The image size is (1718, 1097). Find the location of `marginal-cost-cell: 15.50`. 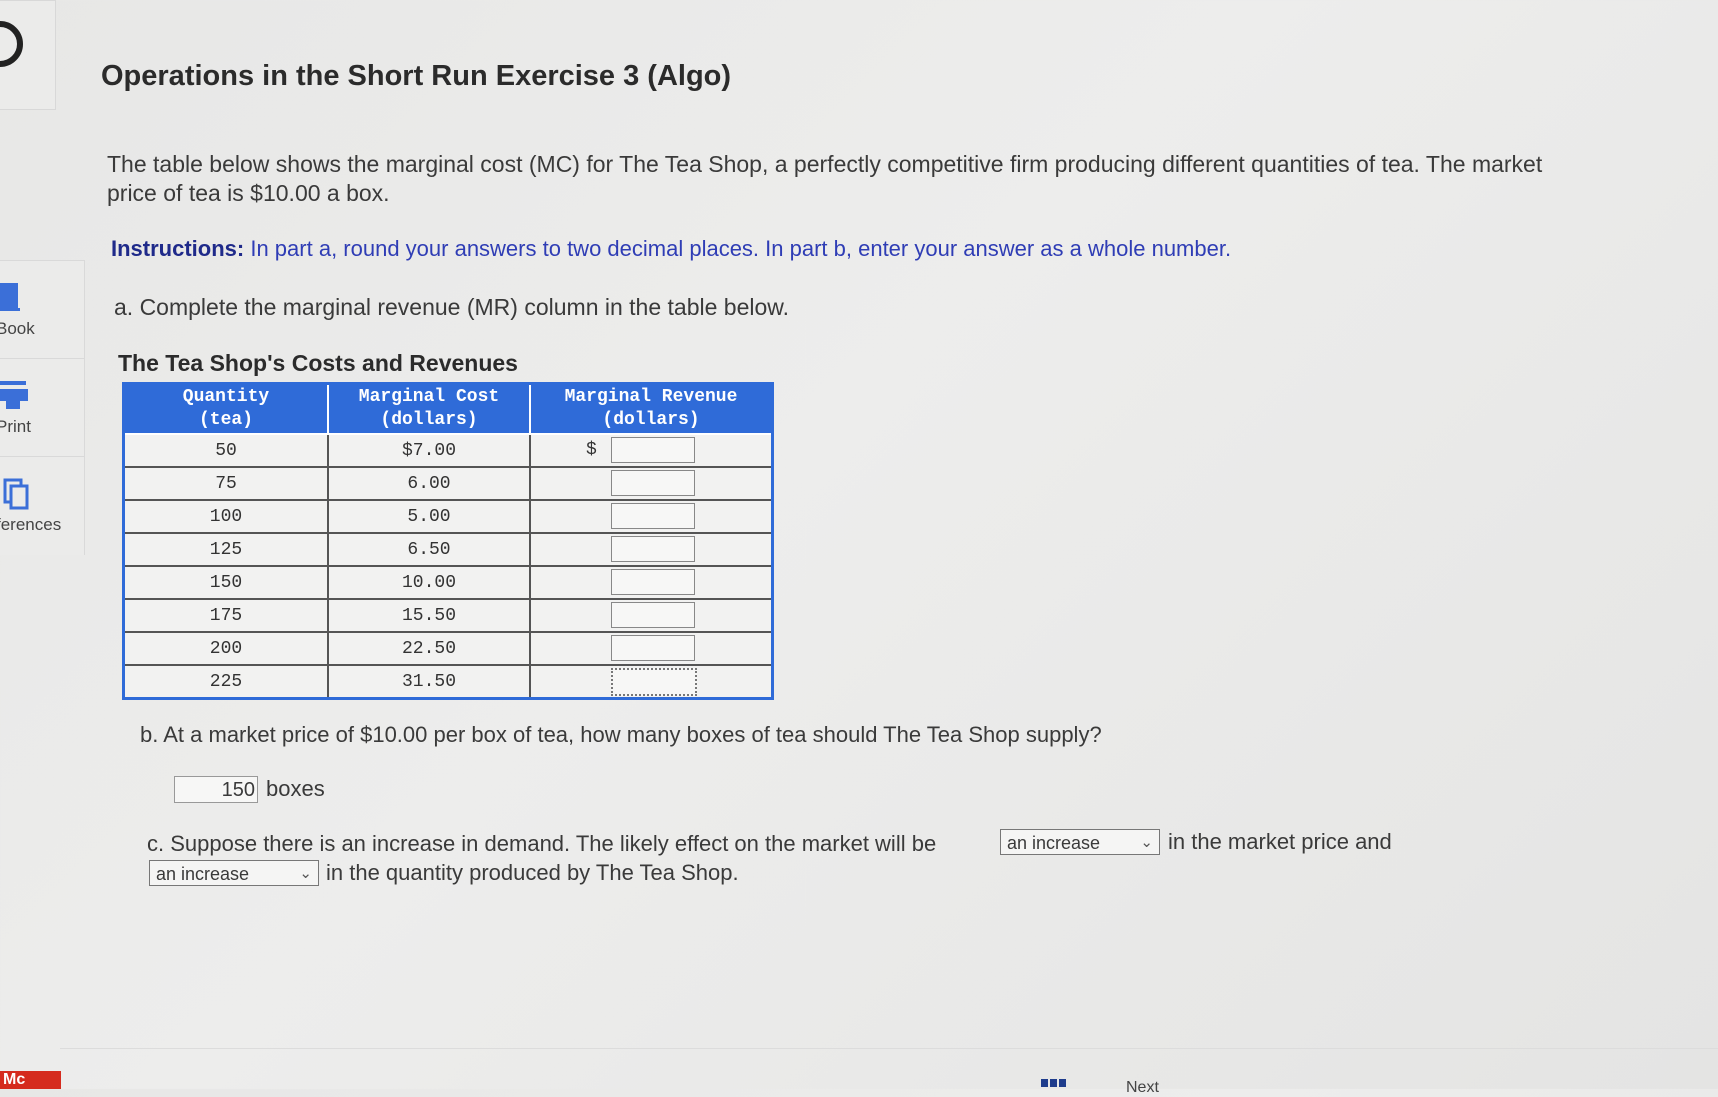

marginal-cost-cell: 15.50 is located at coordinates (429, 615).